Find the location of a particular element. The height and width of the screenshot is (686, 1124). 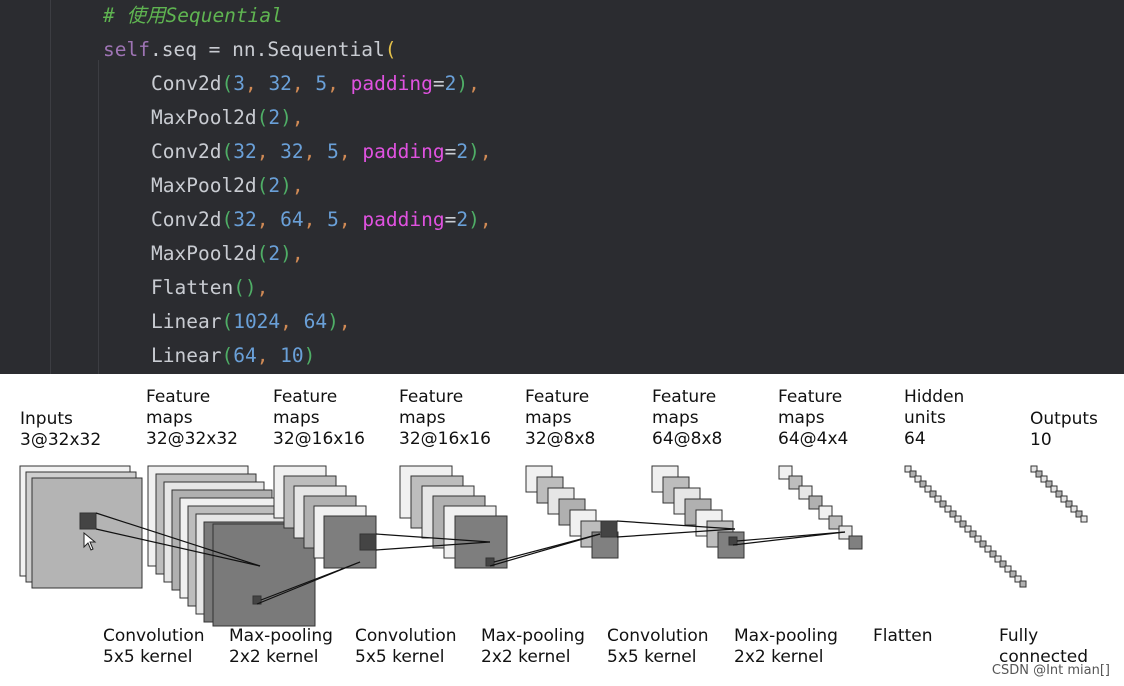

op-label-max-pooling-1: Max-pooling 2x2 kernel is located at coordinates (281, 646).